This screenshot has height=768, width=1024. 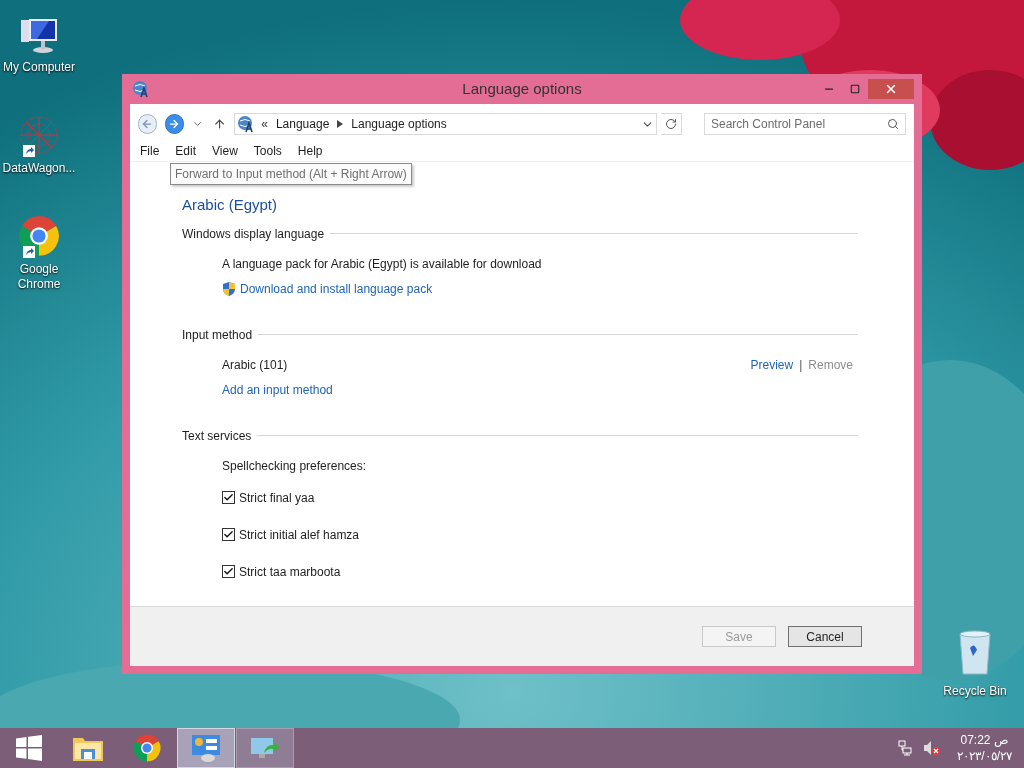 What do you see at coordinates (382, 264) in the screenshot?
I see `info-text: A language pack for Arabic (Egypt) is available for download` at bounding box center [382, 264].